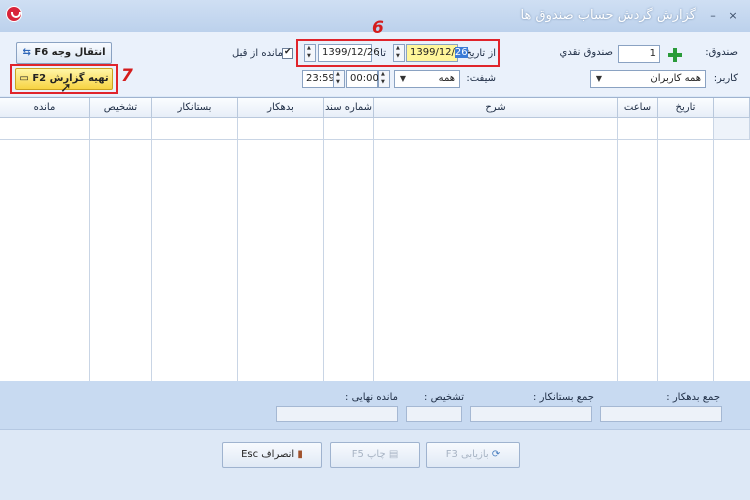 This screenshot has width=750, height=500. Describe the element at coordinates (563, 397) in the screenshot. I see `credit-total-label: جمع بستانکار :` at that location.